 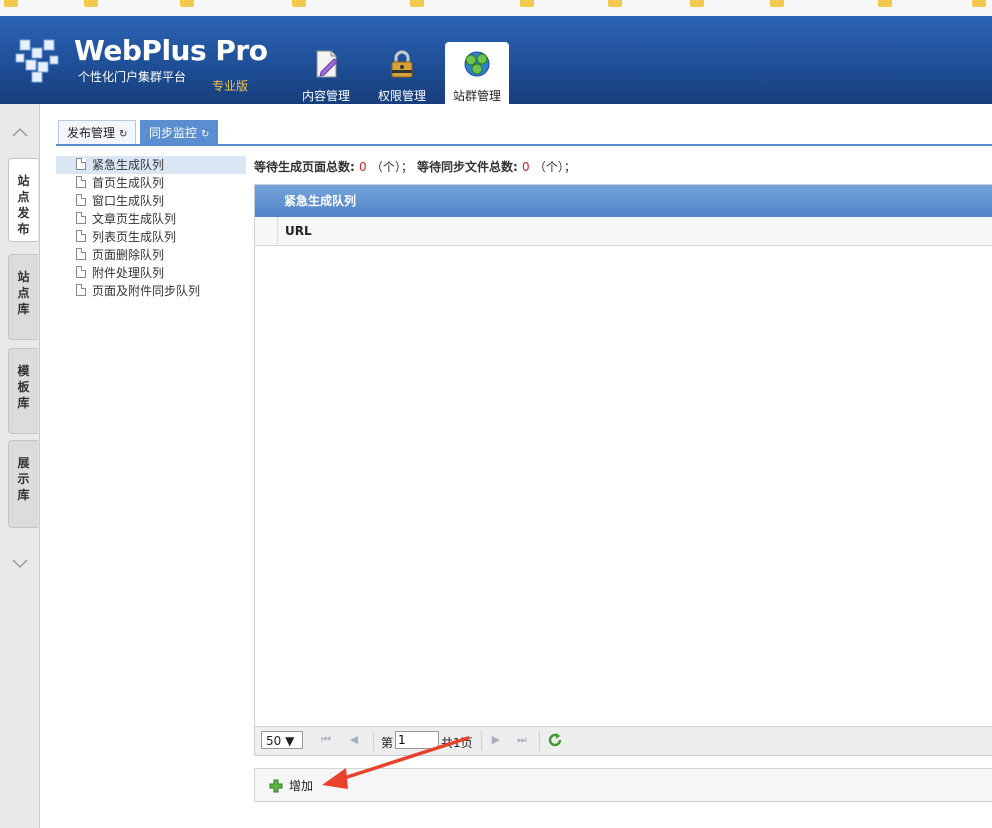 I want to click on side-tab-site-library: 站 点 库, so click(x=23, y=297).